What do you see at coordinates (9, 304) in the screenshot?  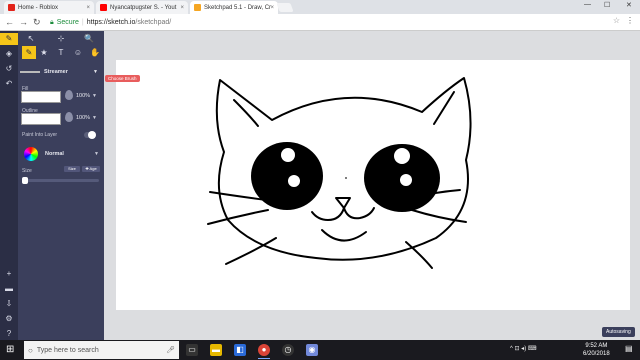 I see `download-icon: ⇩` at bounding box center [9, 304].